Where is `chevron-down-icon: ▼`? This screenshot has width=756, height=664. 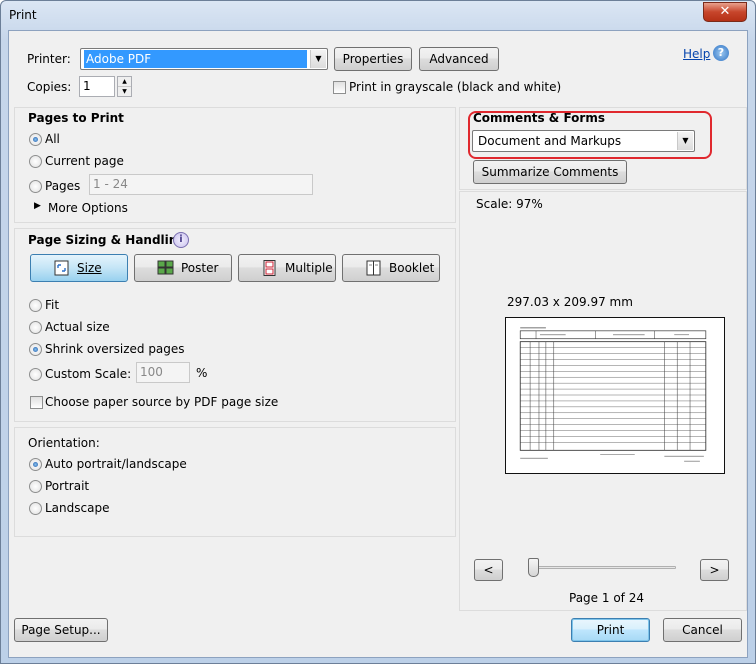 chevron-down-icon: ▼ is located at coordinates (318, 59).